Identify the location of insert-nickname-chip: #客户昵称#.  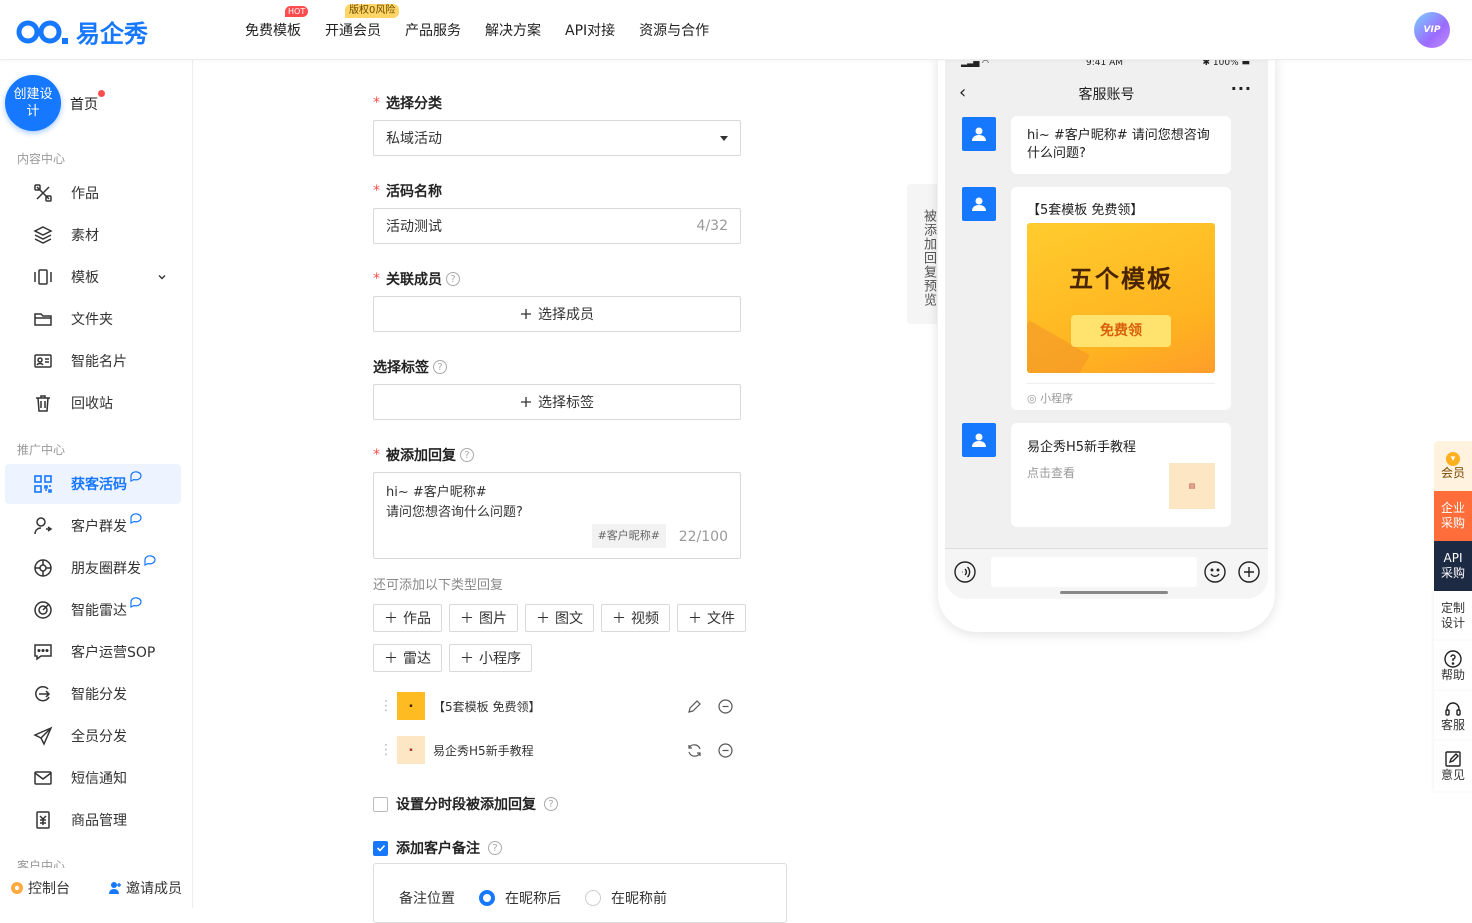
(628, 536).